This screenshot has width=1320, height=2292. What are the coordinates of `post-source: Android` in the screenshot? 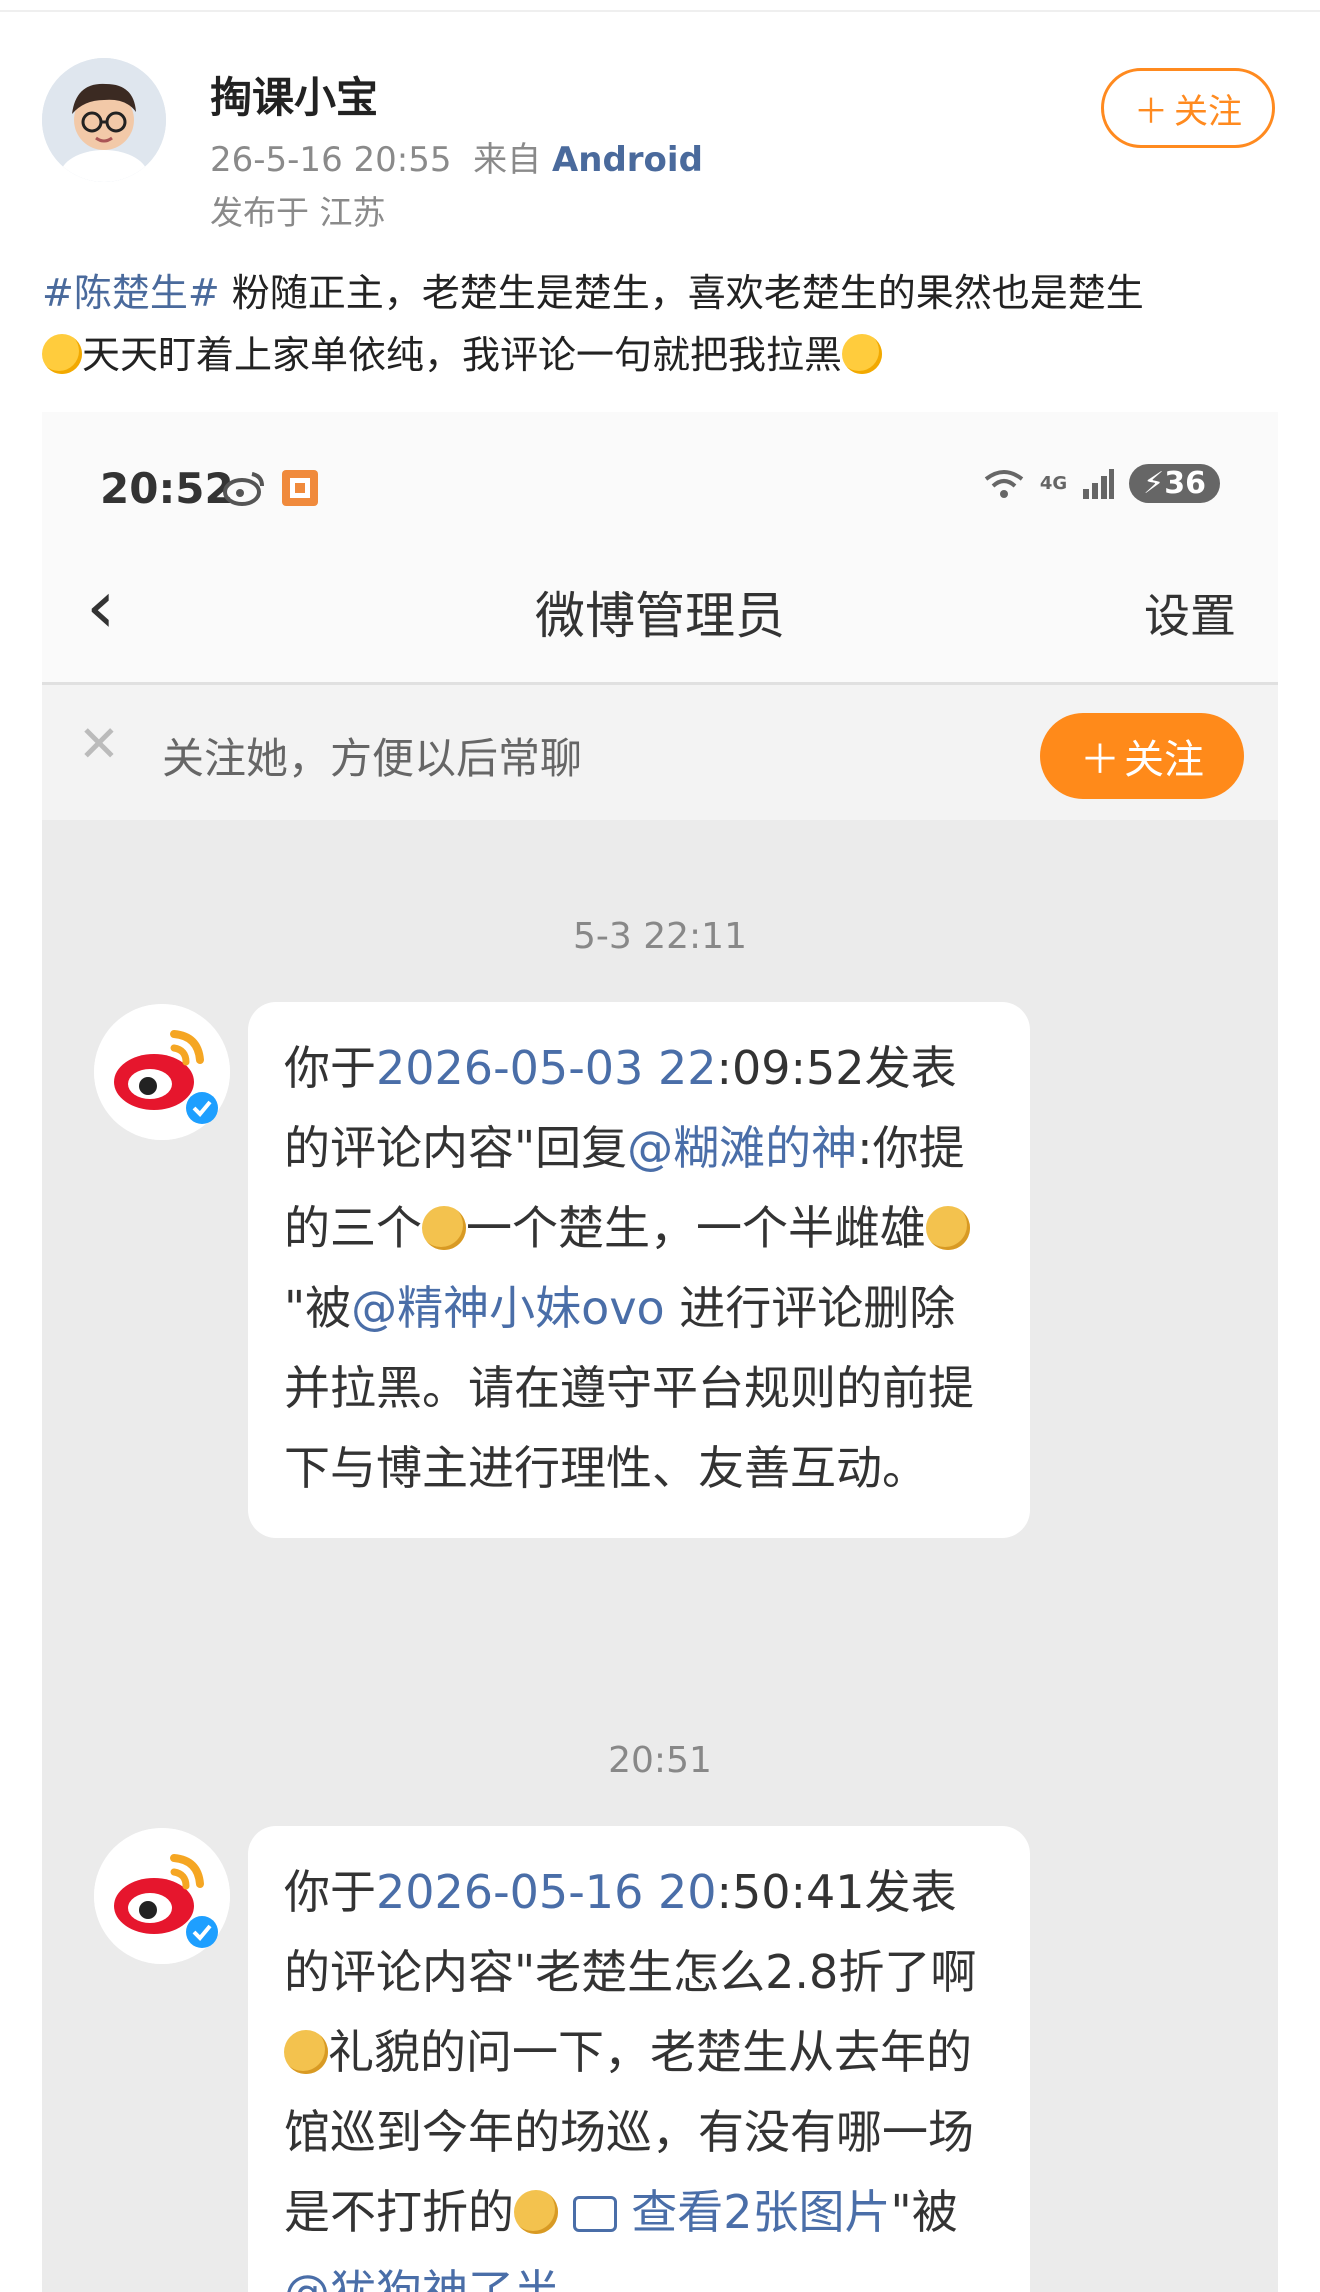 It's located at (627, 160).